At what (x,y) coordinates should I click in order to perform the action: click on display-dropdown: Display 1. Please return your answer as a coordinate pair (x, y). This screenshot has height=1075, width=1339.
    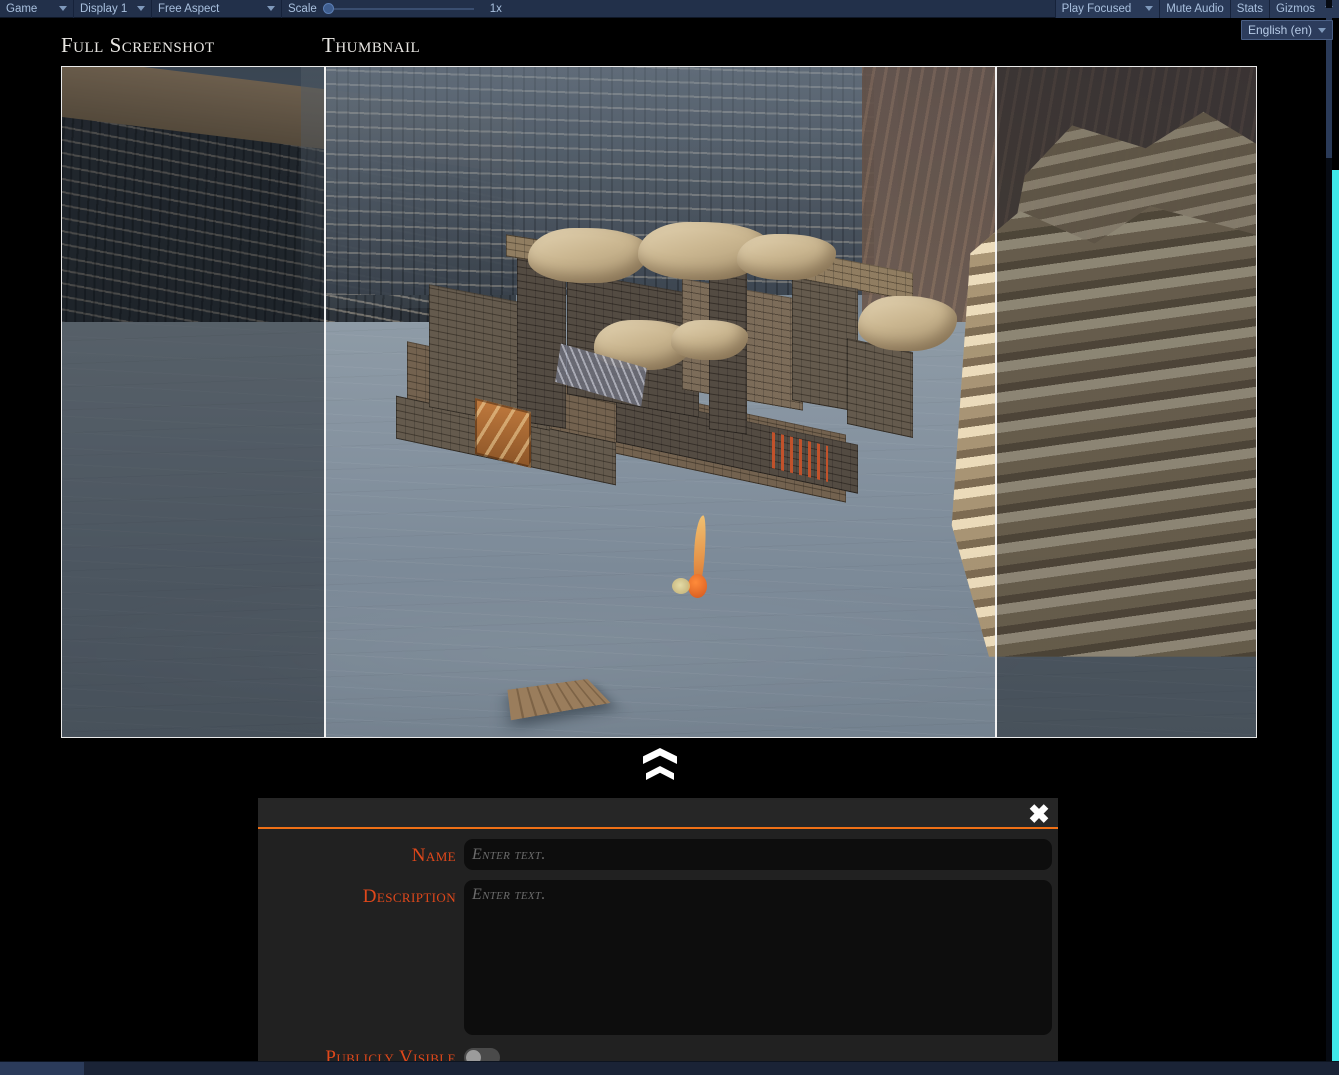
    Looking at the image, I should click on (113, 9).